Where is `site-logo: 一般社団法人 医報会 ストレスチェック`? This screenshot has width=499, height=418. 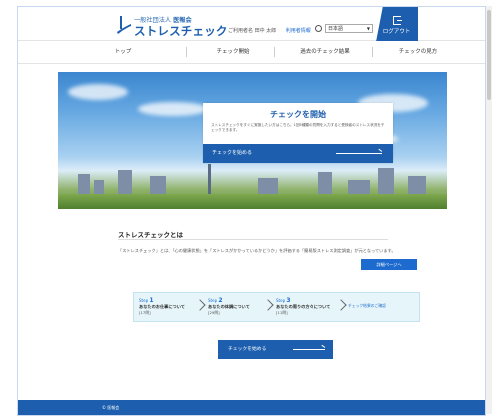 site-logo: 一般社団法人 医報会 ストレスチェック is located at coordinates (172, 25).